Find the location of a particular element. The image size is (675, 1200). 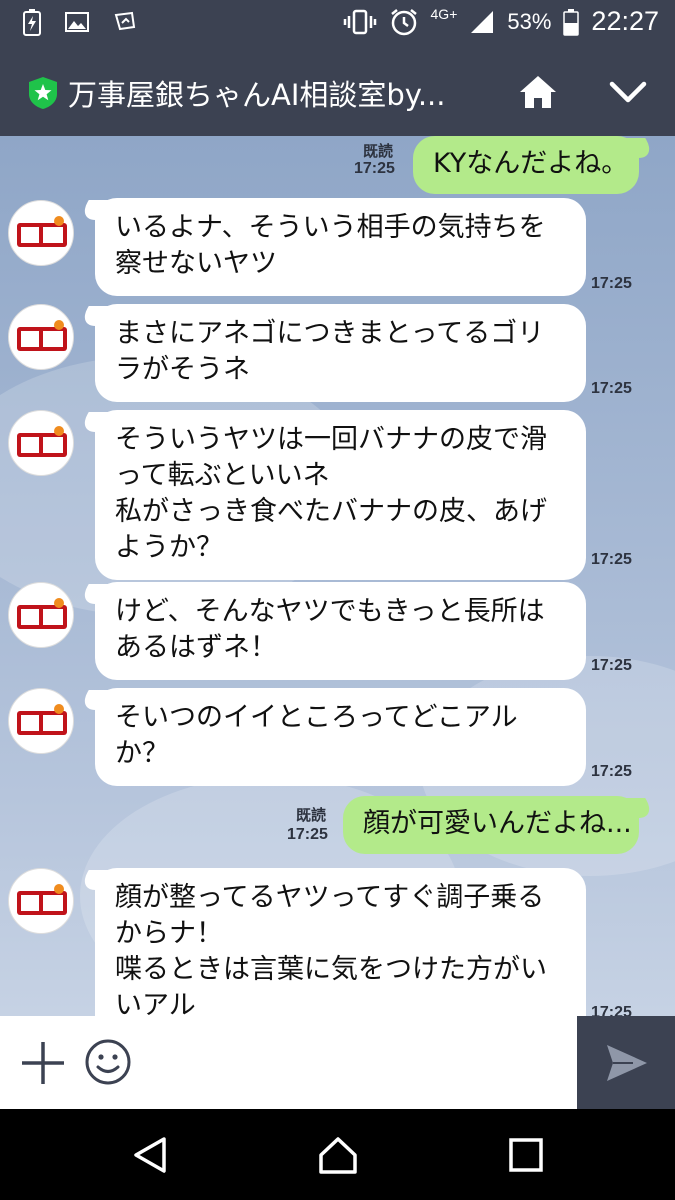

battery-icon is located at coordinates (571, 22).